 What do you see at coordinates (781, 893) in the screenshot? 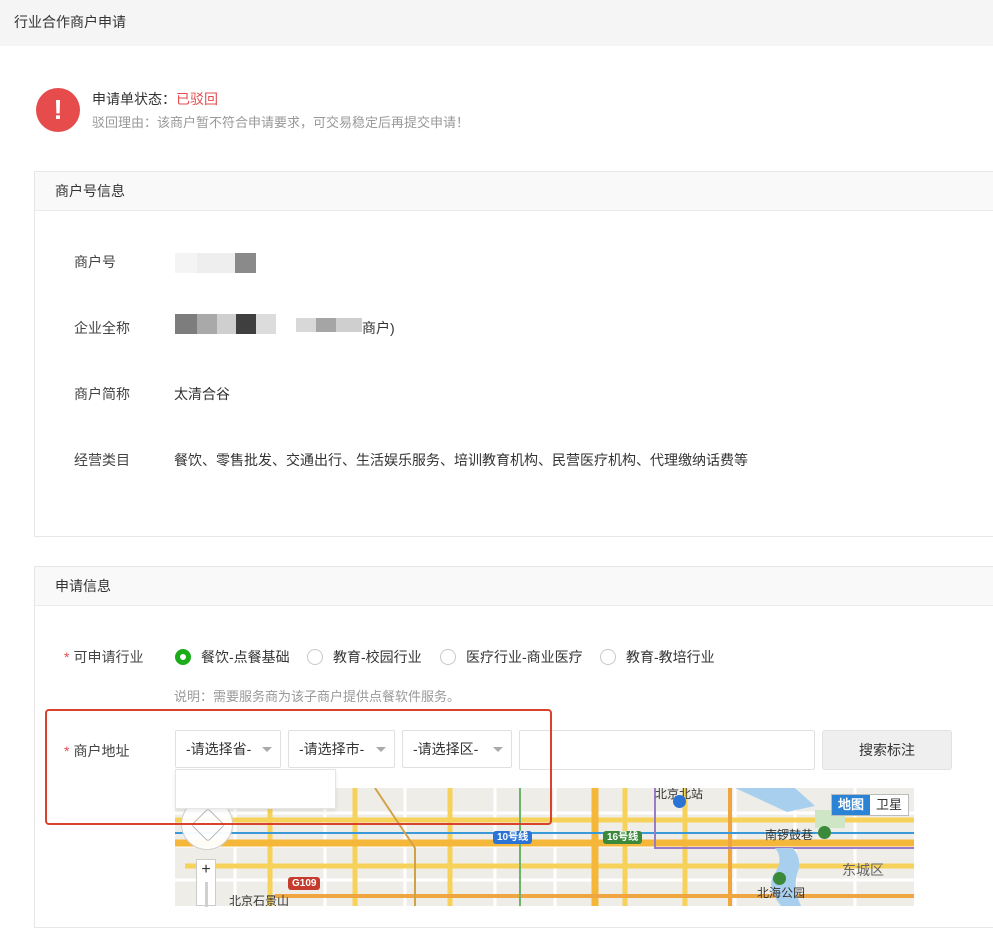
I see `map-label-beihai-park: 北海公园` at bounding box center [781, 893].